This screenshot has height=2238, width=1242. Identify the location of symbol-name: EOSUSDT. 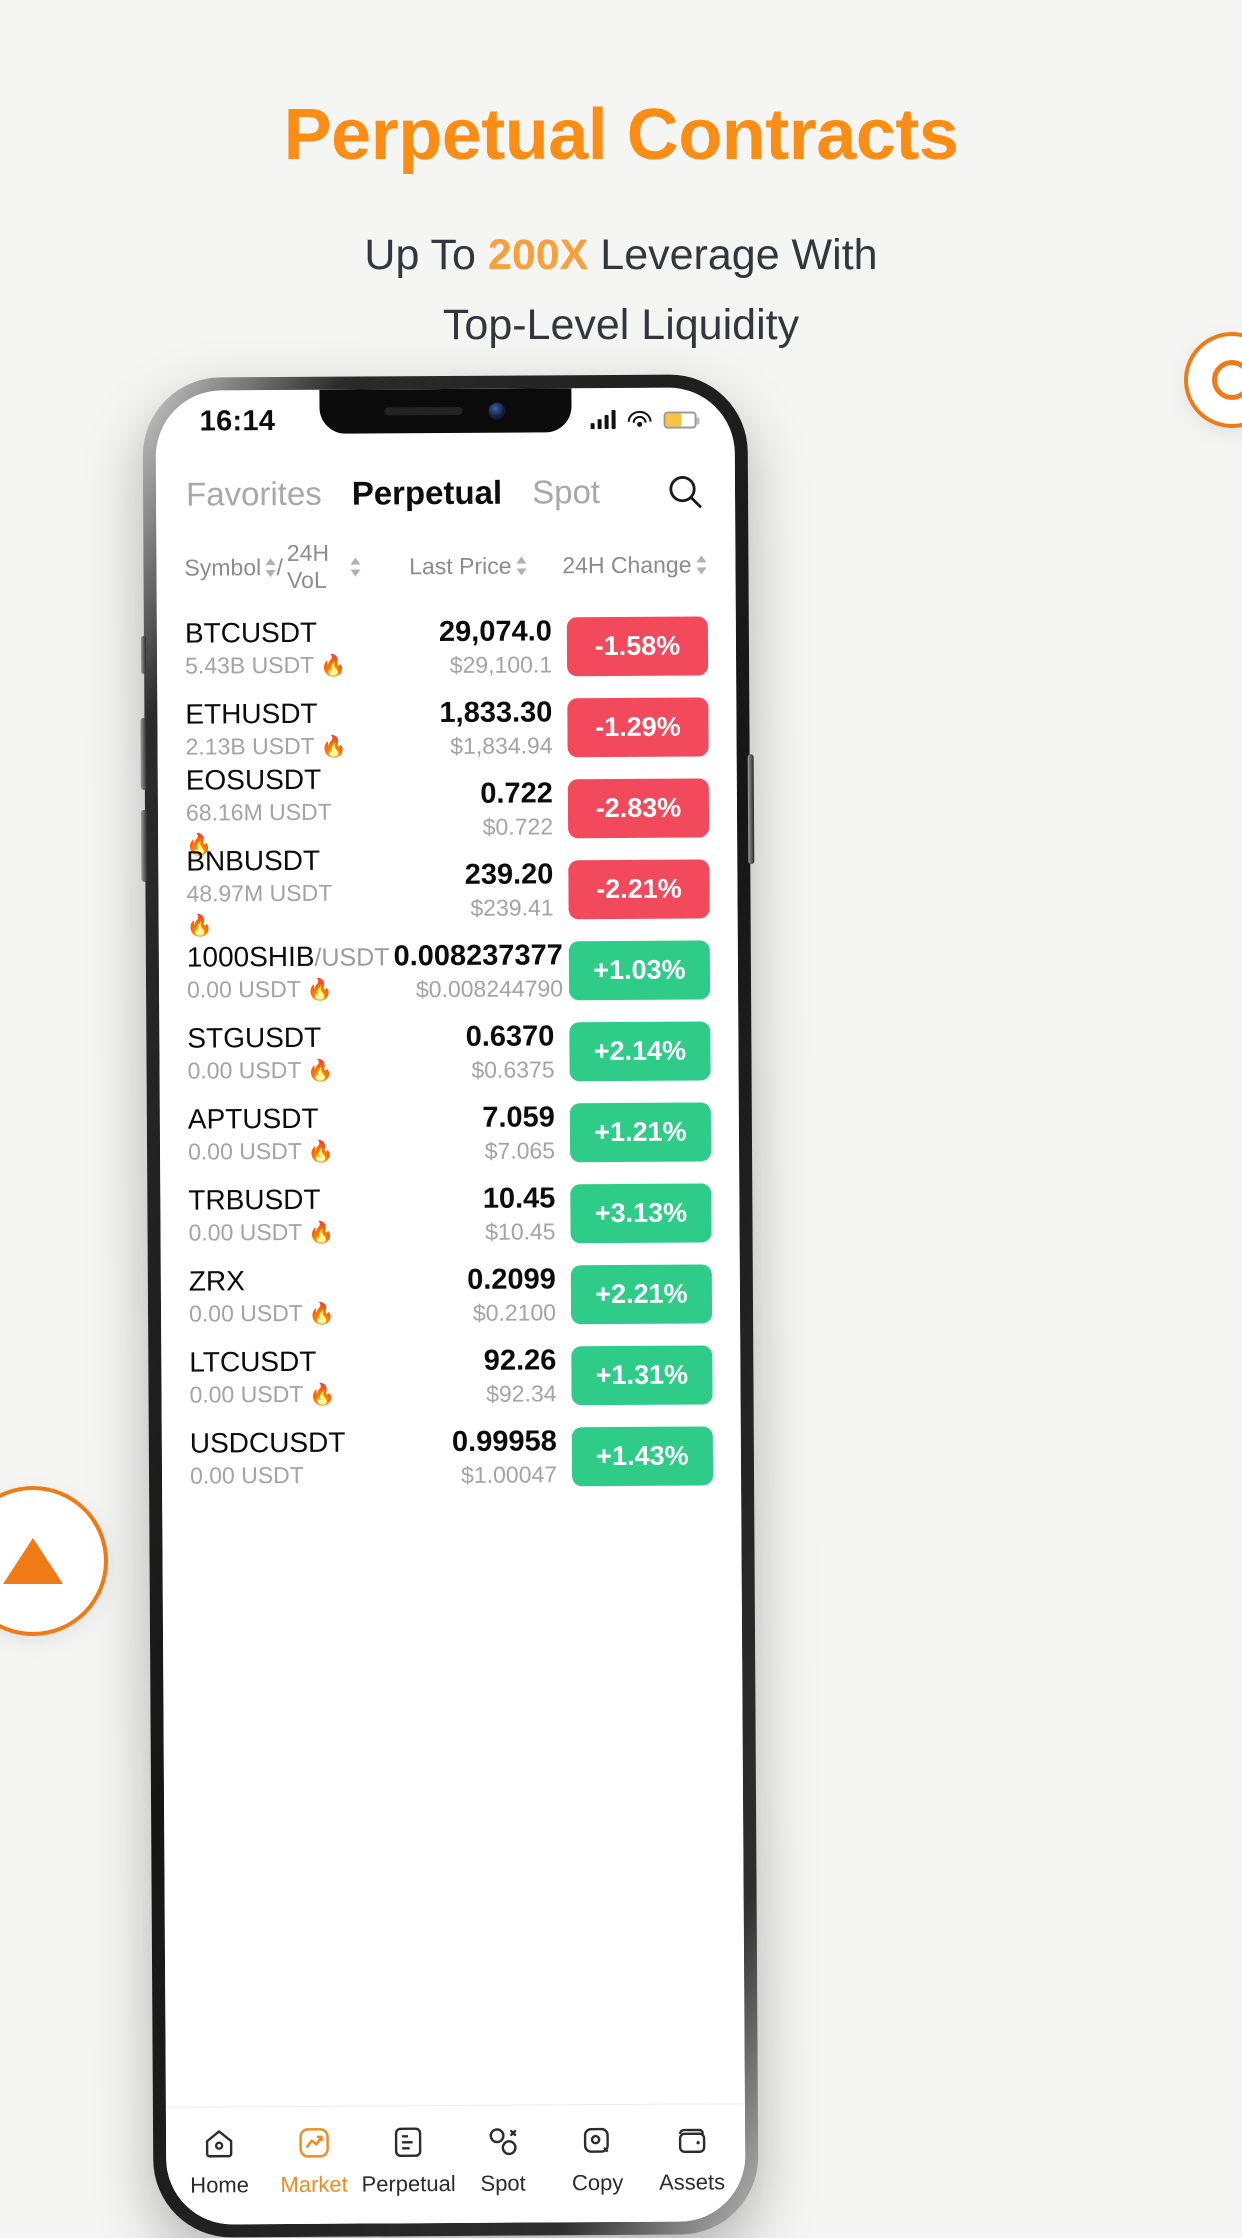
(272, 779).